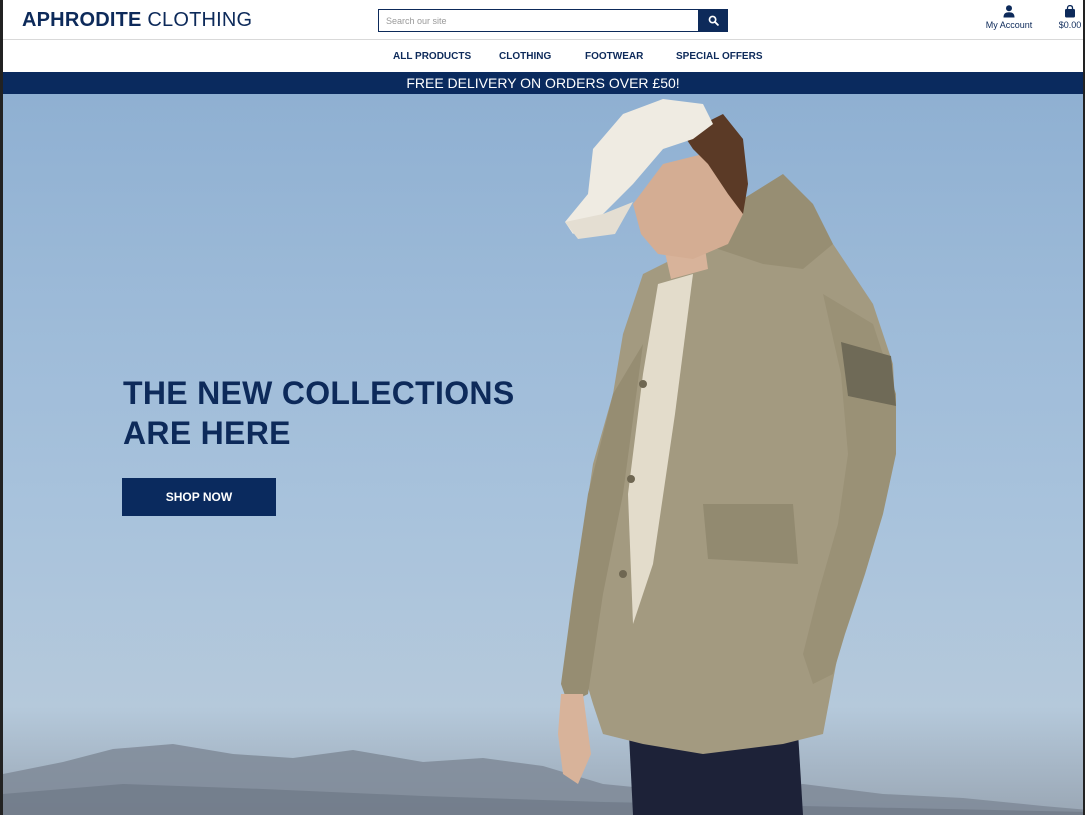 This screenshot has width=1085, height=815. What do you see at coordinates (719, 56) in the screenshot?
I see `nav-item-special-offers: SPECIAL OFFERS` at bounding box center [719, 56].